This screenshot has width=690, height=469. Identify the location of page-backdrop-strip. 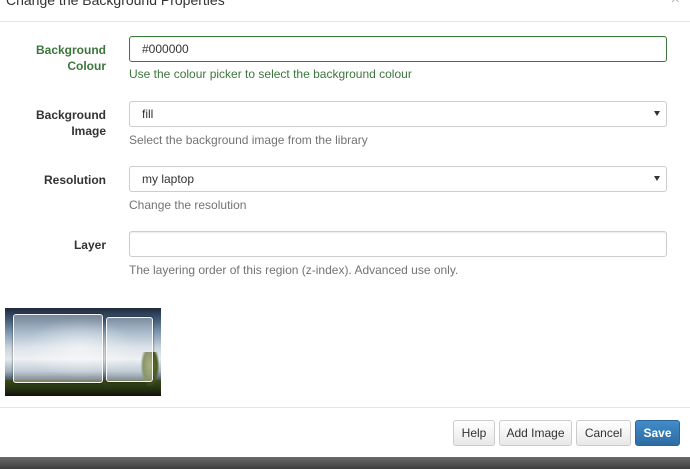
(345, 463).